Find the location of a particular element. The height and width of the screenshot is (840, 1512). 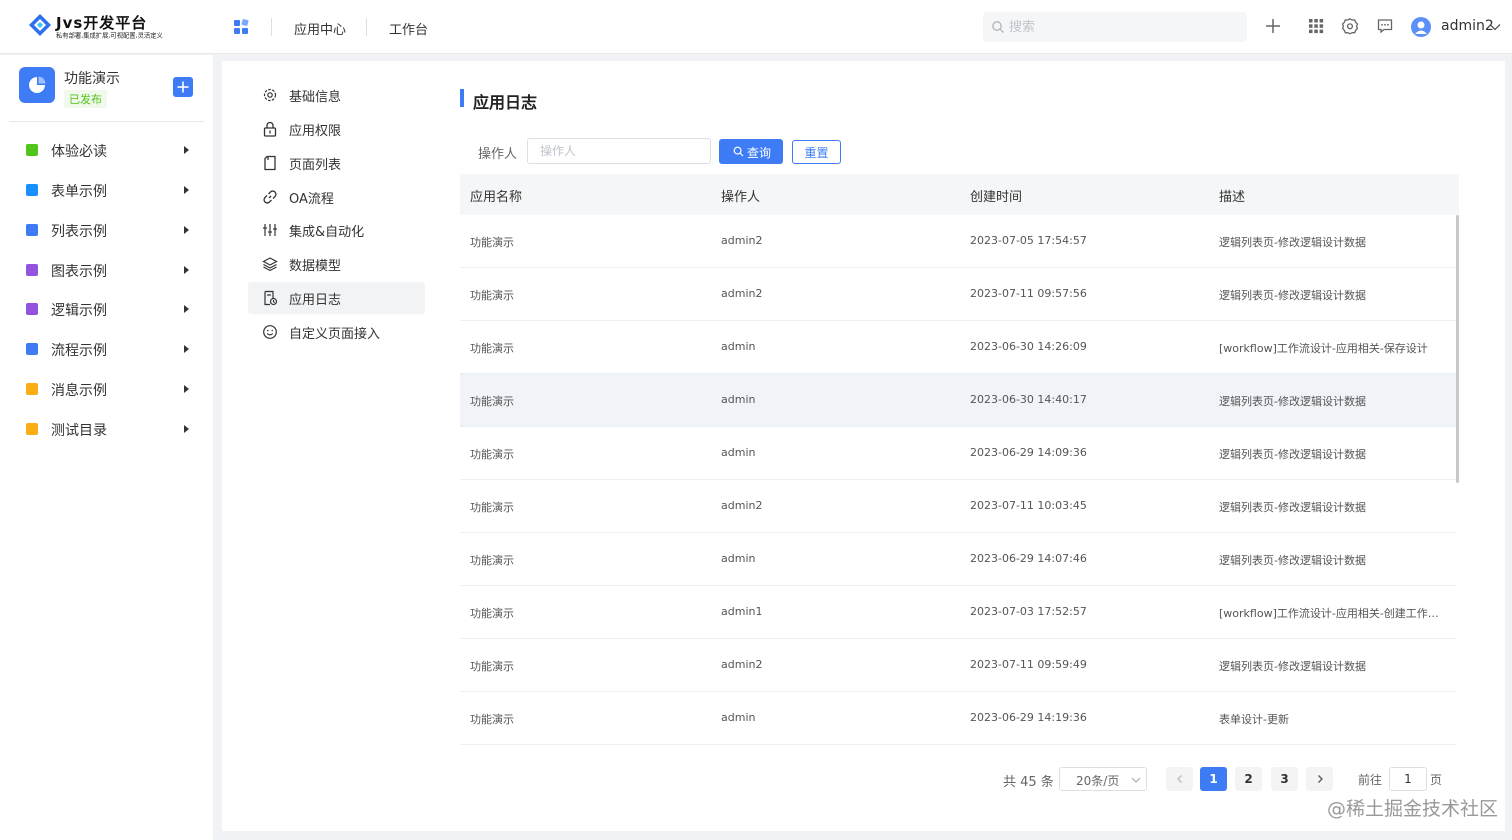

subnav-permissions: 应用权限 is located at coordinates (336, 129).